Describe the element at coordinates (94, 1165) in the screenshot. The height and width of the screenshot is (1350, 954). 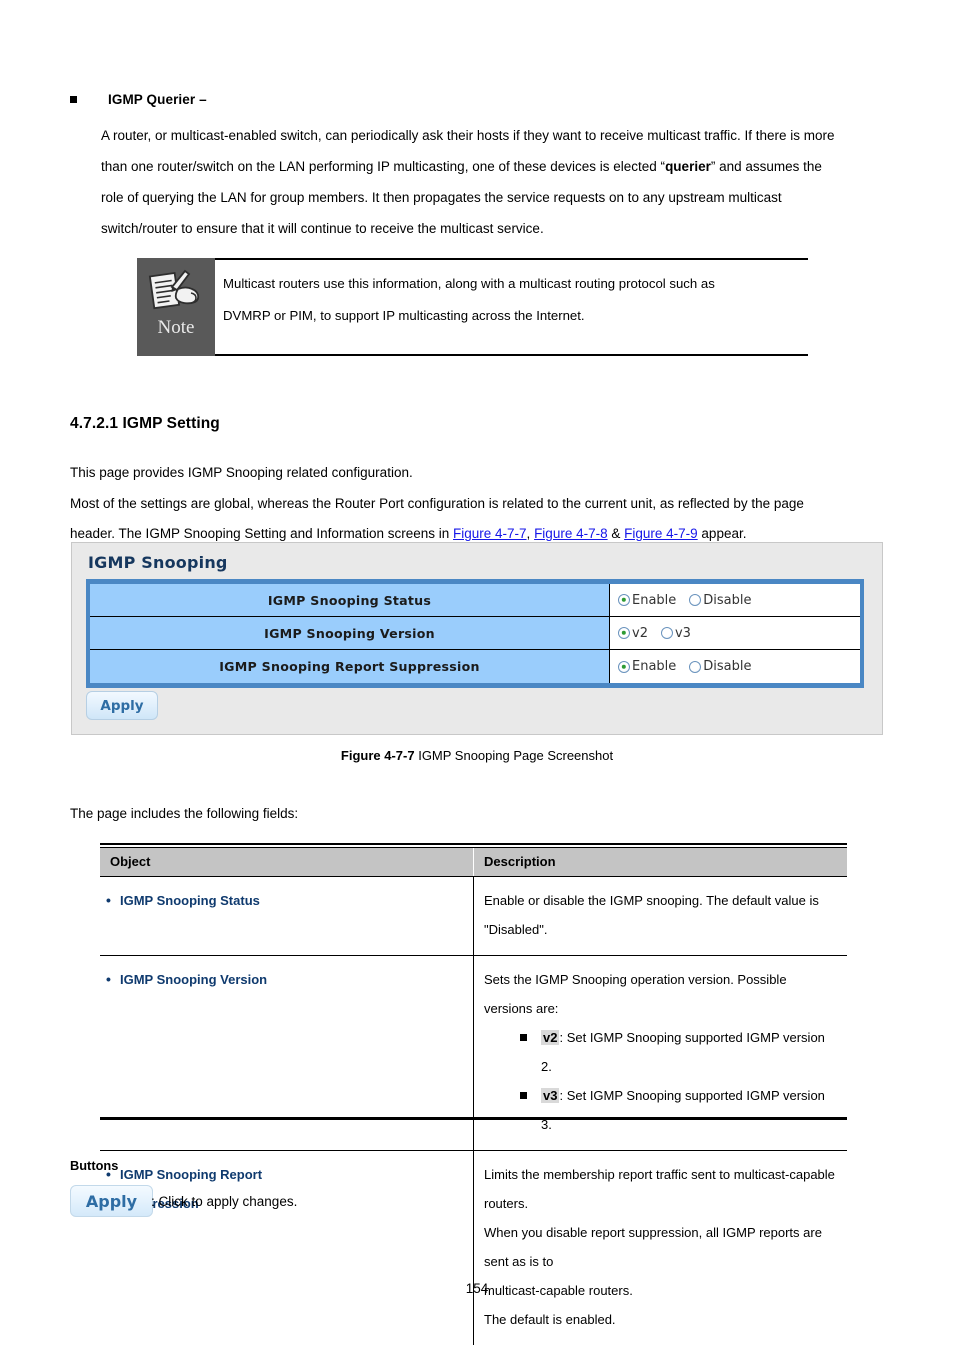
I see `buttons-heading: Buttons` at that location.